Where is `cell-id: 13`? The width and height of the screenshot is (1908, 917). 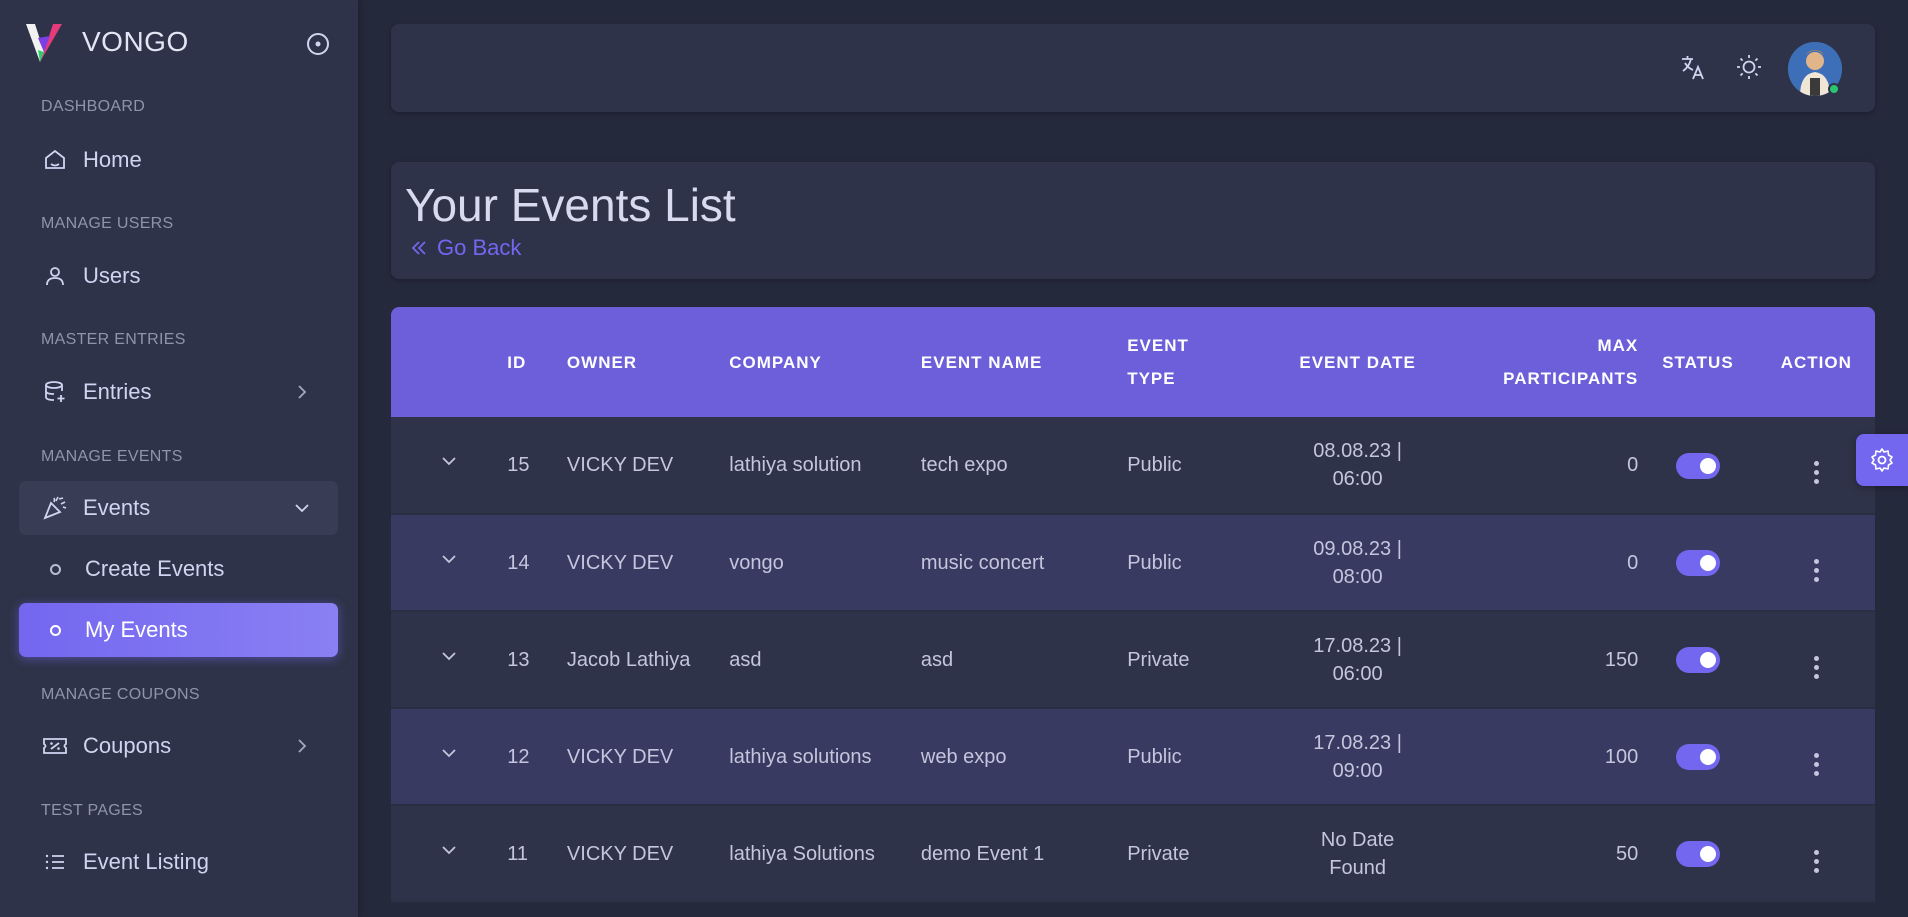
cell-id: 13 is located at coordinates (537, 660).